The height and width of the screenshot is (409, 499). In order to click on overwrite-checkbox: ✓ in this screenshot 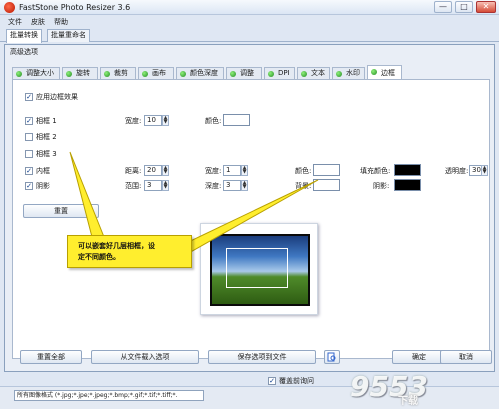, I will do `click(272, 381)`.